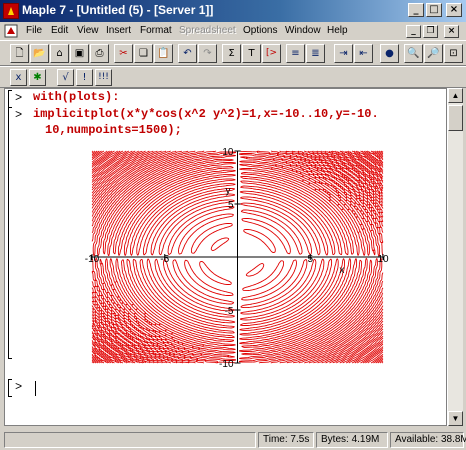 The width and height of the screenshot is (466, 450). I want to click on menu-file: File, so click(34, 30).